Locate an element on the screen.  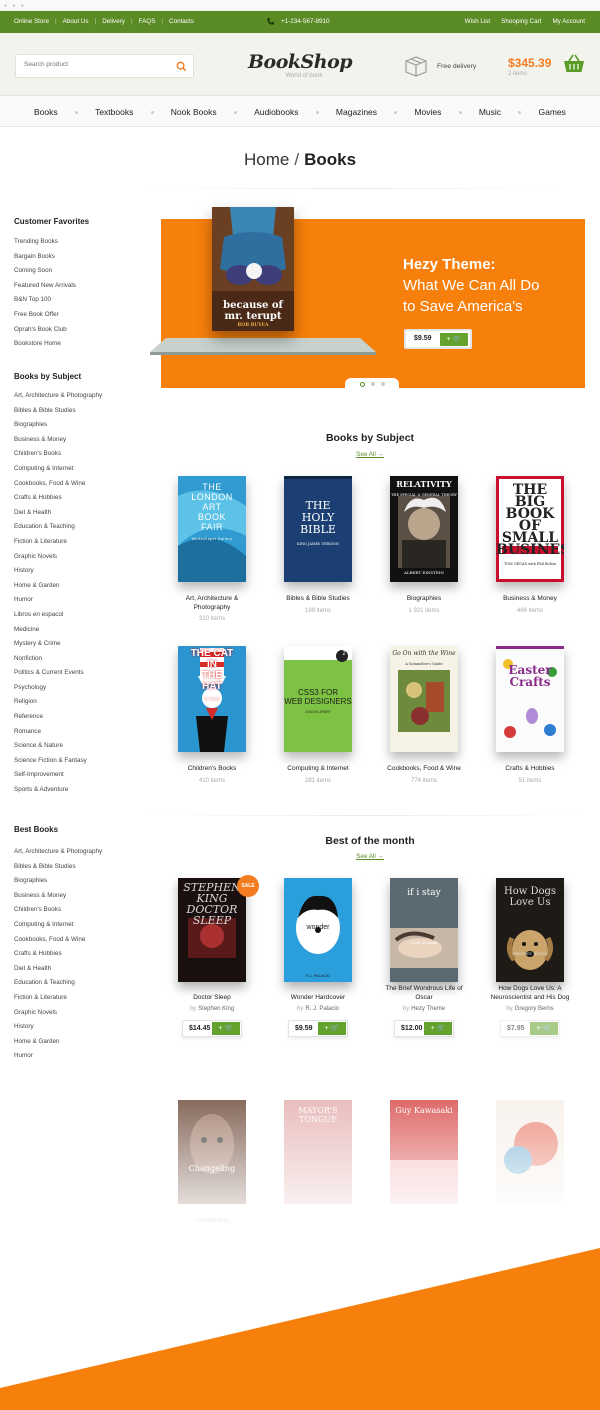
sidebar-link-subject: Science Fiction & Fantasy is located at coordinates (79, 764).